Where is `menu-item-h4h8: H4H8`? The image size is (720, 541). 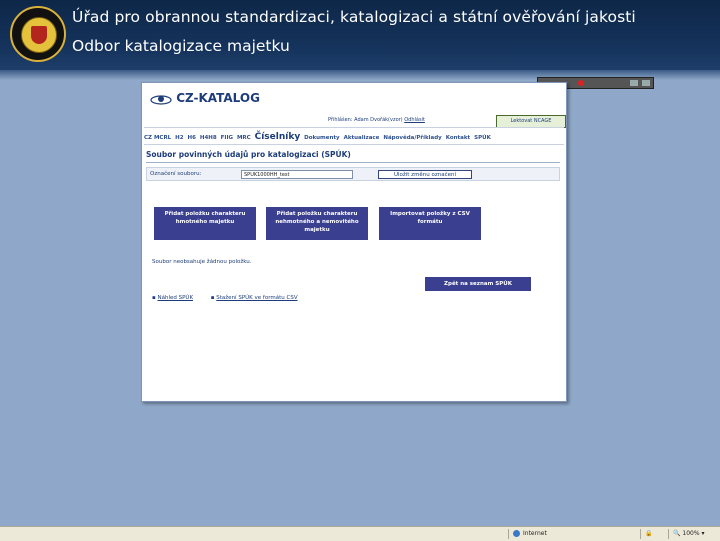 menu-item-h4h8: H4H8 is located at coordinates (208, 138).